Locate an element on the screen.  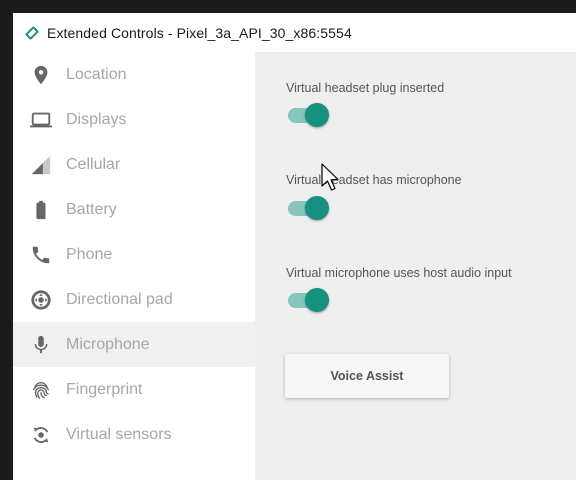
microphone-icon is located at coordinates (41, 345).